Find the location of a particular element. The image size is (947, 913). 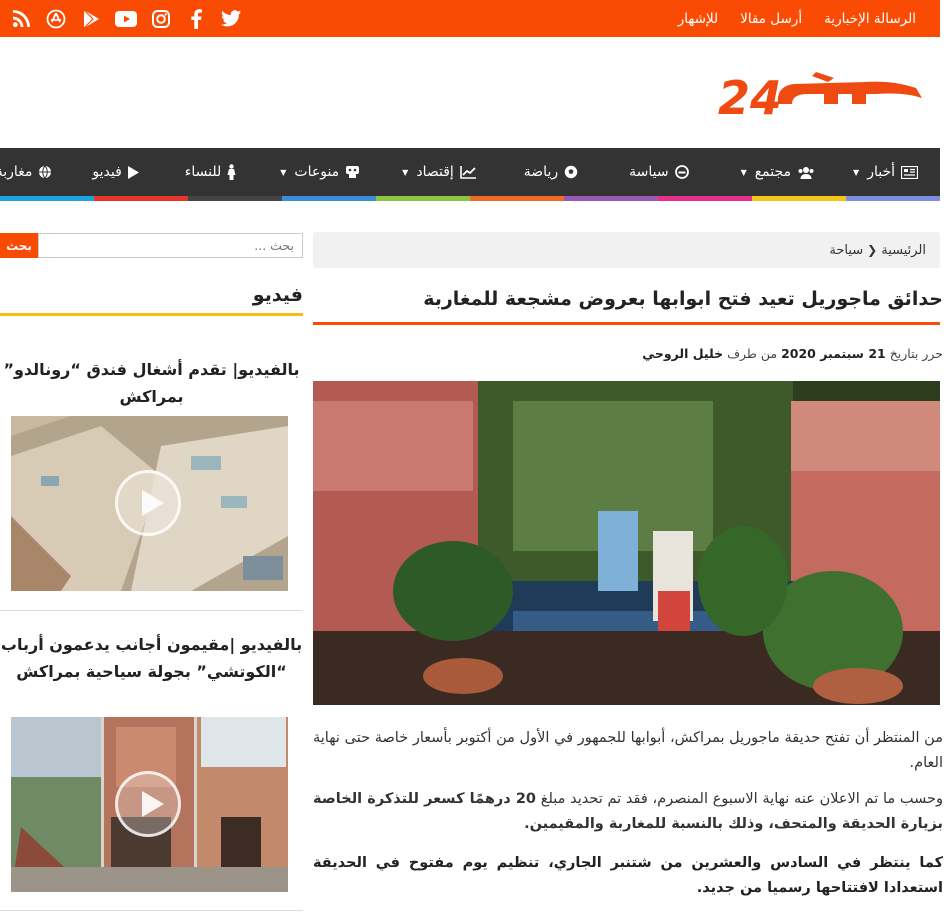

article-author: خليل الروحي is located at coordinates (682, 353).